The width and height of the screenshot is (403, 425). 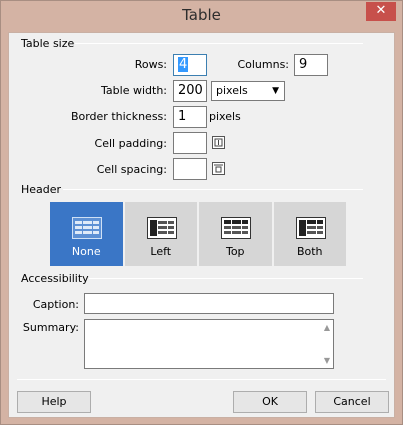 I want to click on cell-spacing-input, so click(x=190, y=169).